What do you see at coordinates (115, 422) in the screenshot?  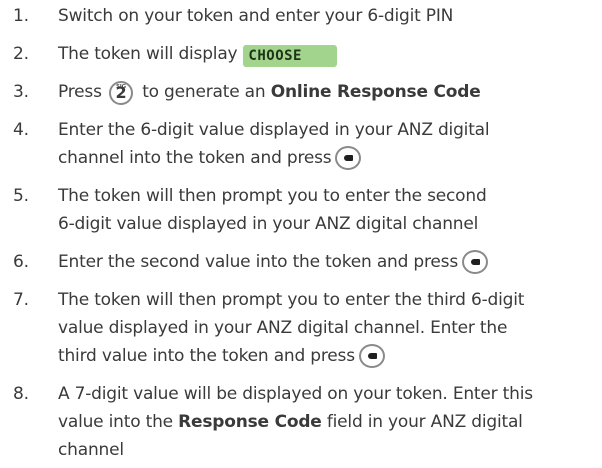 I see `step-text-line-2-pre: value into the` at bounding box center [115, 422].